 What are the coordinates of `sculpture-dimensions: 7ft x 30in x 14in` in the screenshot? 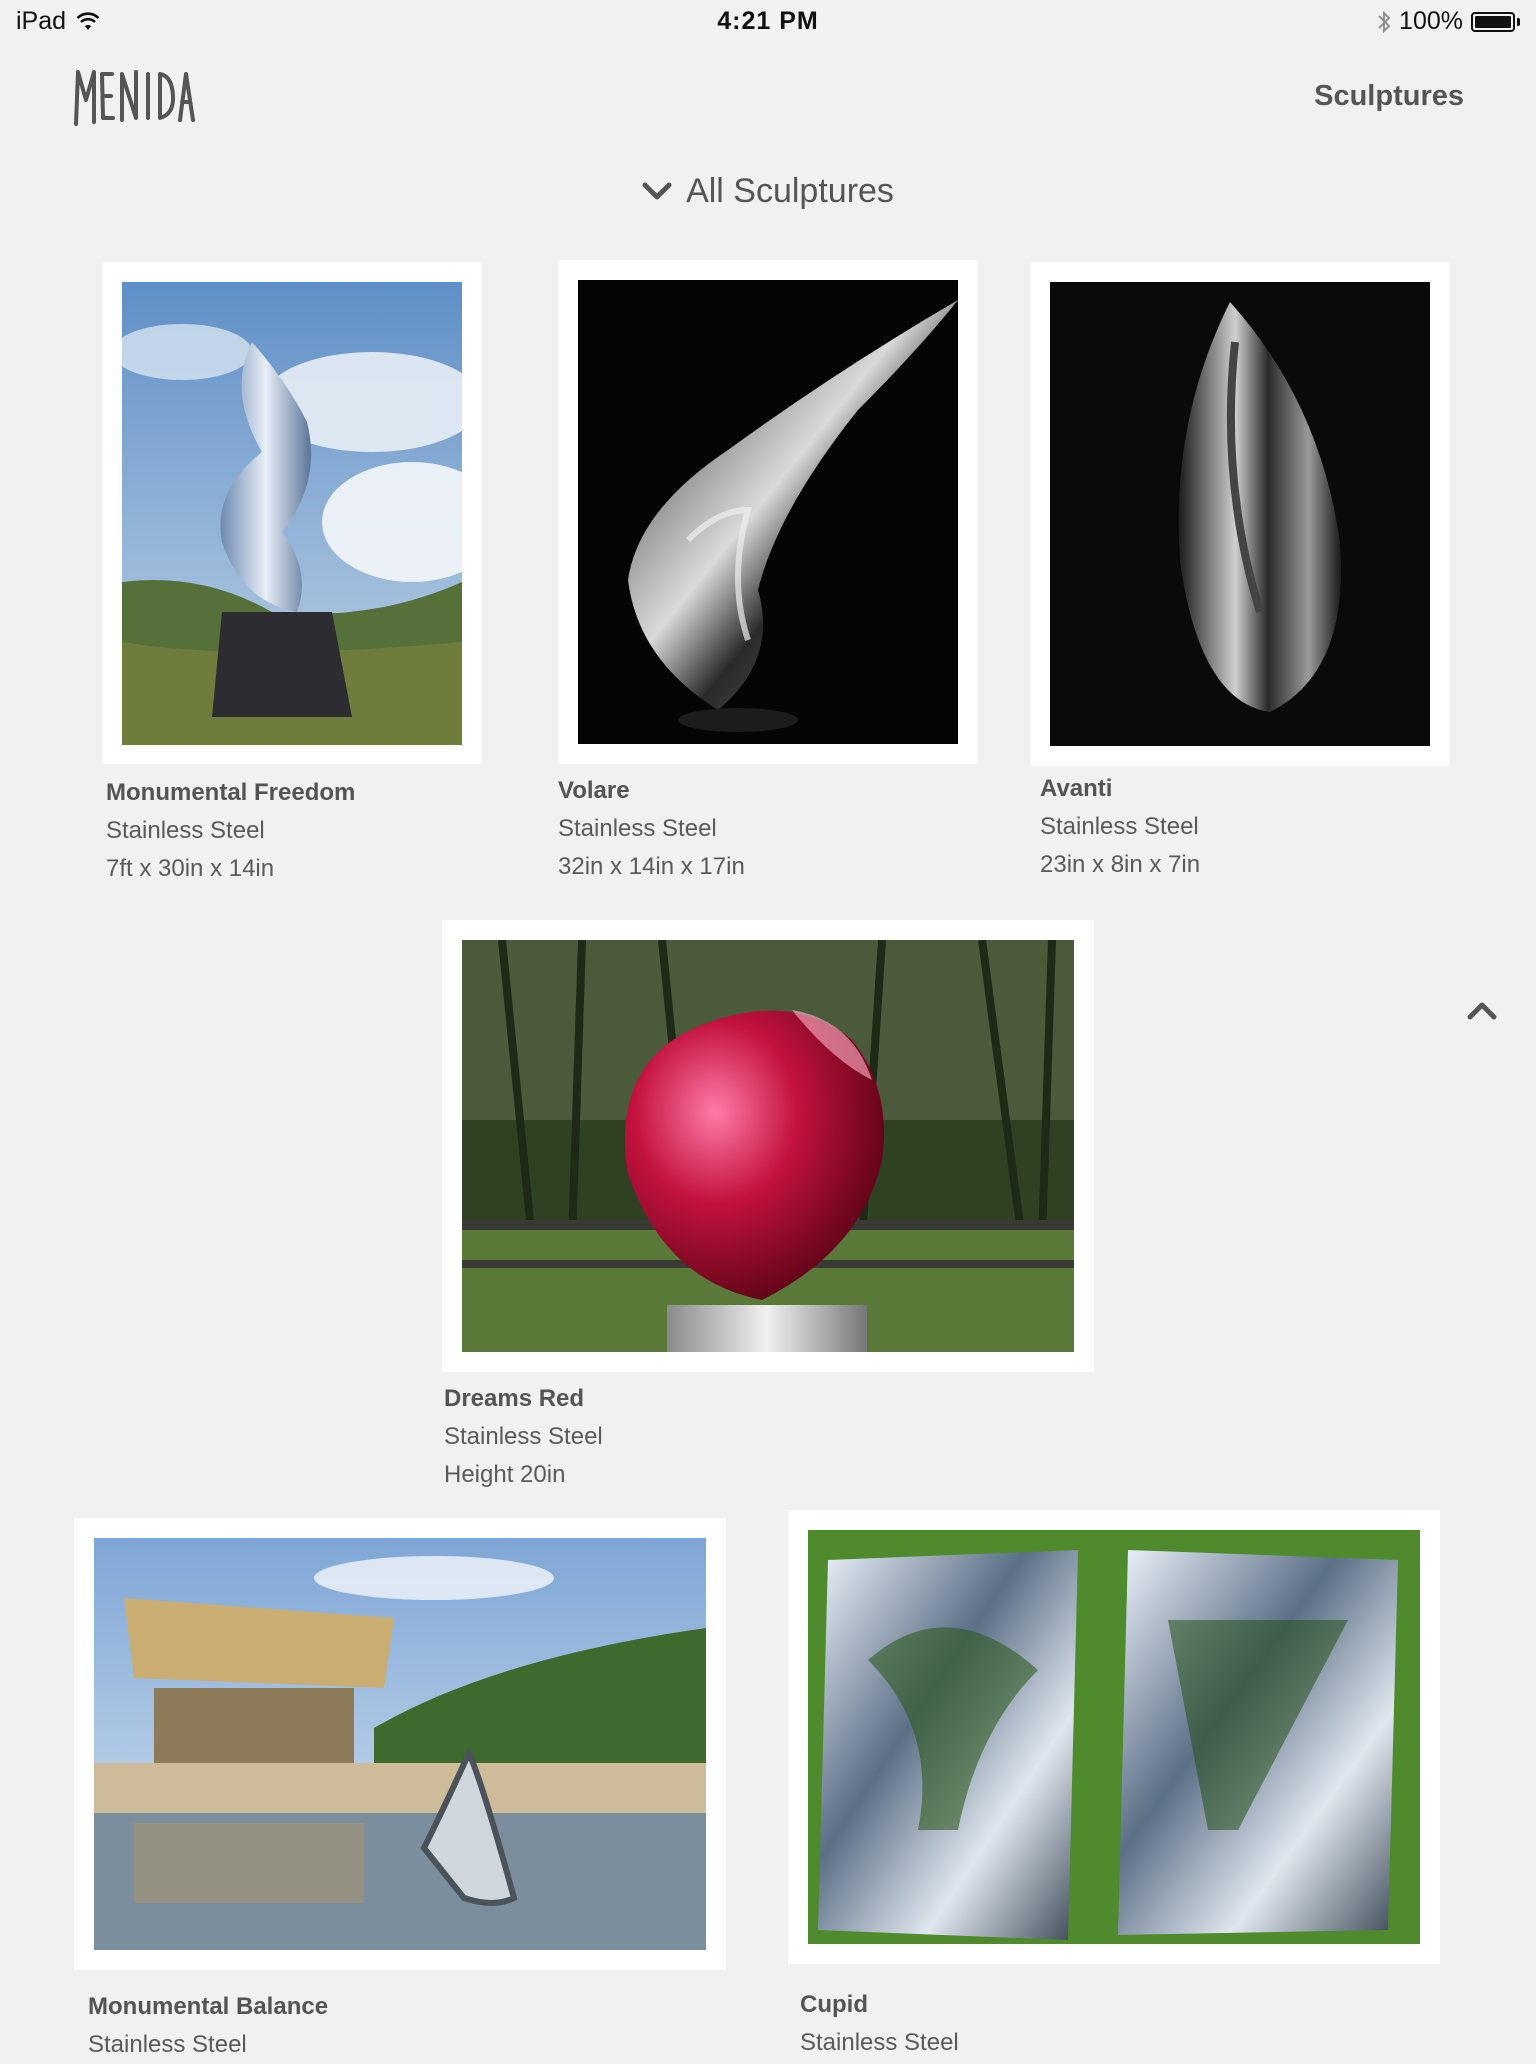 It's located at (190, 868).